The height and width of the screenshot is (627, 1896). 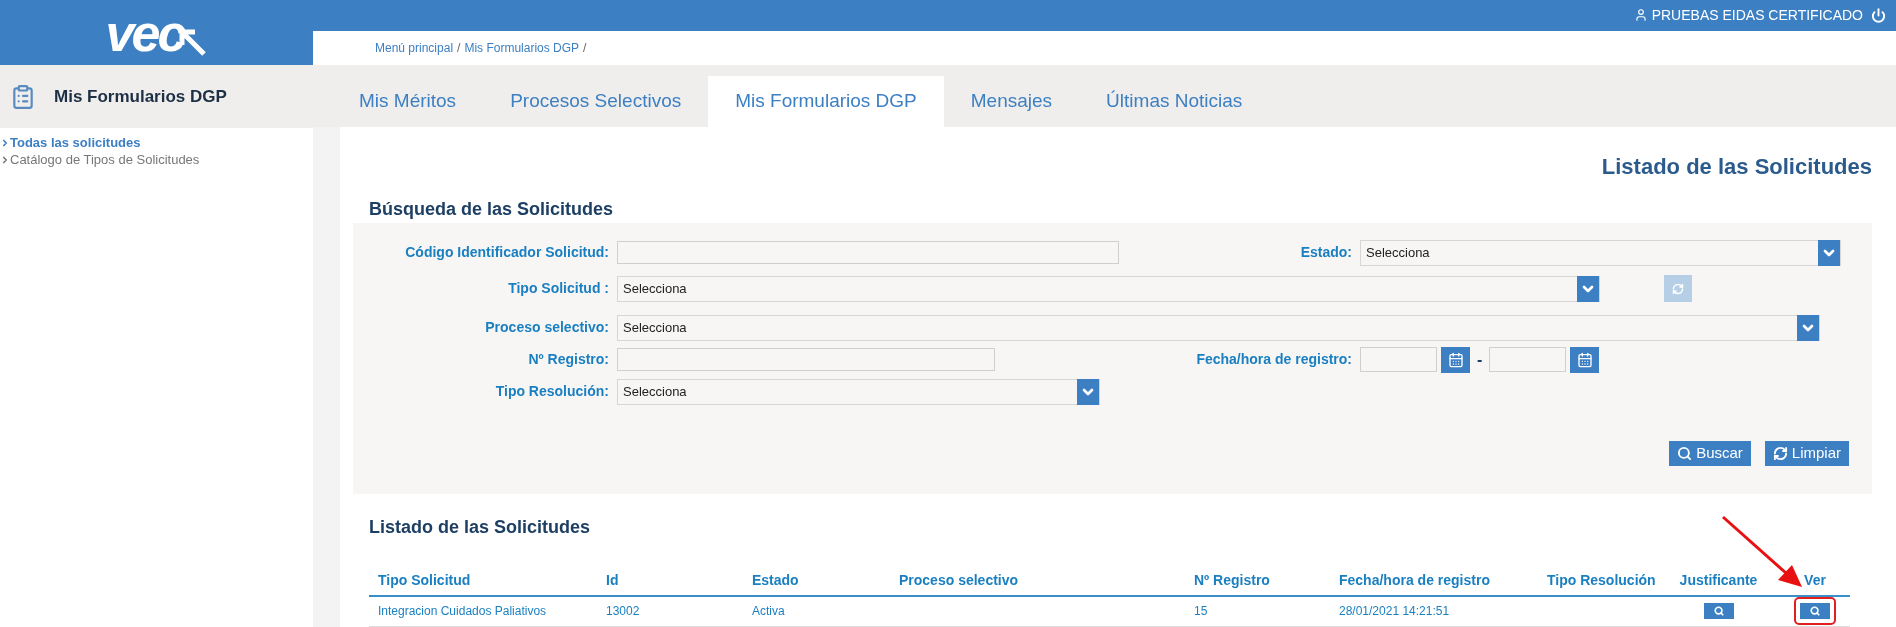 What do you see at coordinates (1757, 15) in the screenshot?
I see `user-name: PRUEBAS EIDAS CERTIFICADO` at bounding box center [1757, 15].